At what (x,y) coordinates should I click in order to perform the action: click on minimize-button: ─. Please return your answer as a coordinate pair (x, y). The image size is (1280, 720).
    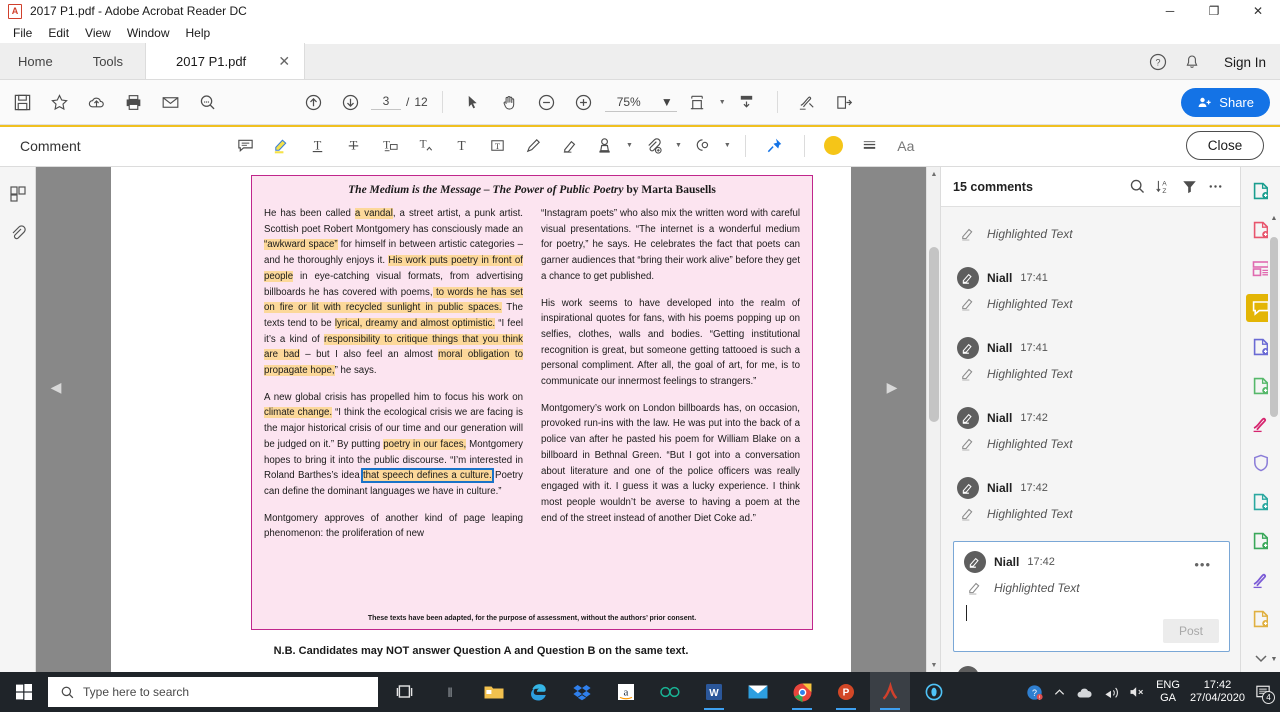
    Looking at the image, I should click on (1170, 11).